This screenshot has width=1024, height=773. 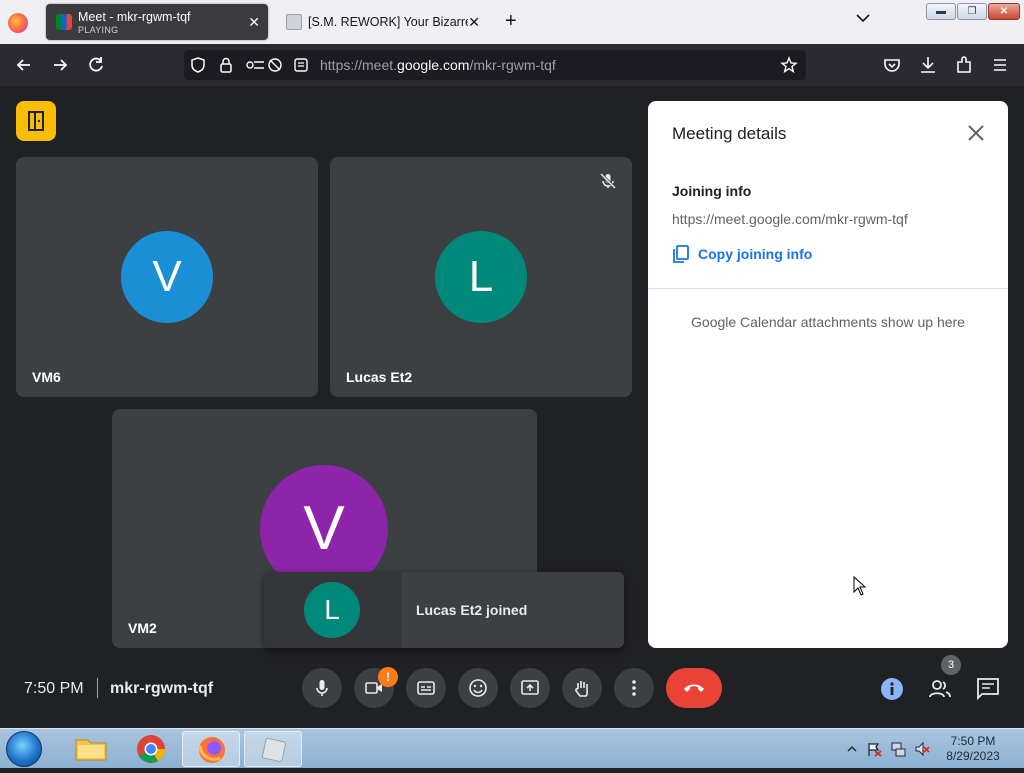 I want to click on more-vert-icon, so click(x=634, y=688).